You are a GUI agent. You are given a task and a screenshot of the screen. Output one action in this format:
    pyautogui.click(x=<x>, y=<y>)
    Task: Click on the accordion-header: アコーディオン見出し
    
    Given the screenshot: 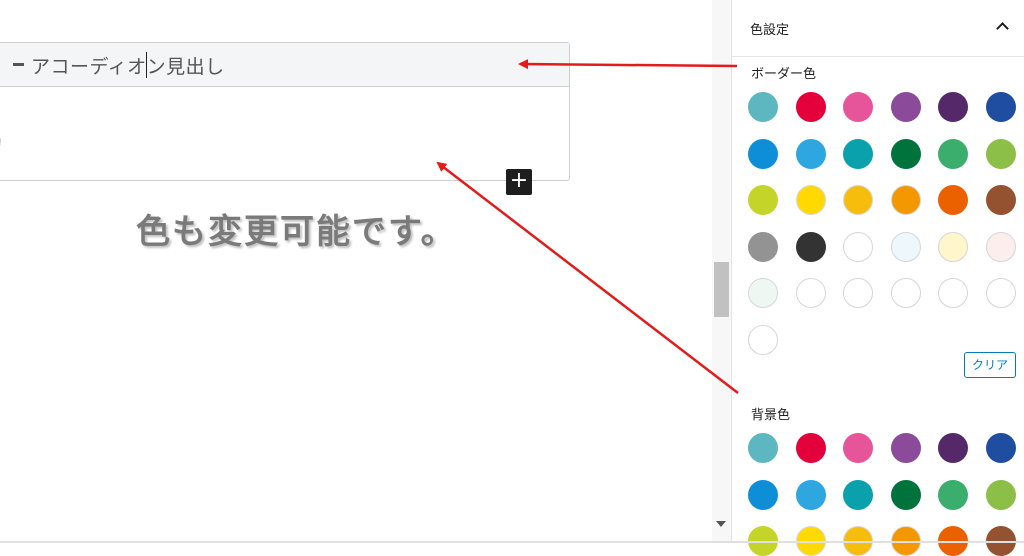 What is the action you would take?
    pyautogui.click(x=284, y=65)
    